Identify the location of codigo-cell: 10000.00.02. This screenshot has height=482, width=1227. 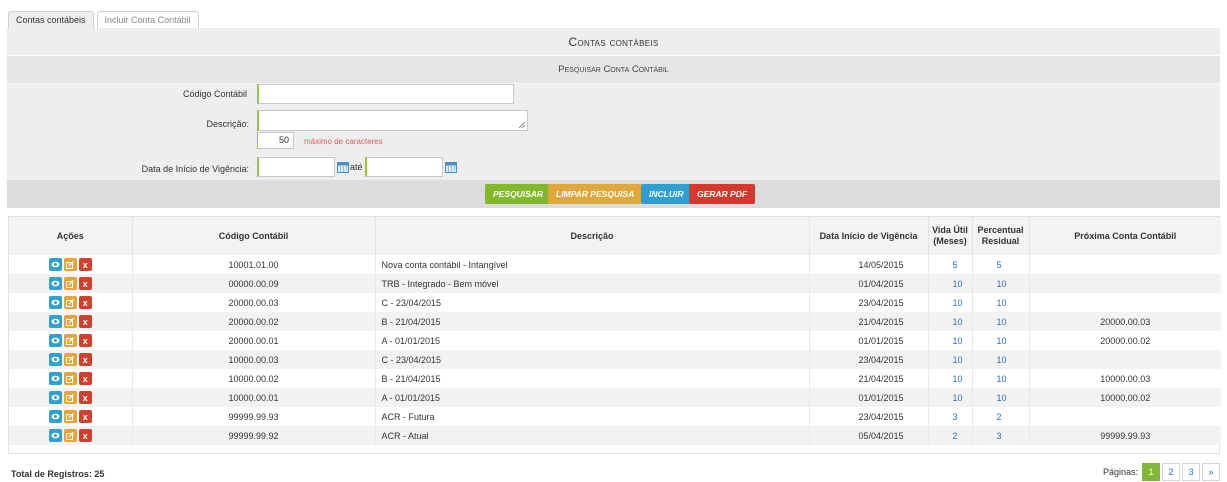
(254, 378).